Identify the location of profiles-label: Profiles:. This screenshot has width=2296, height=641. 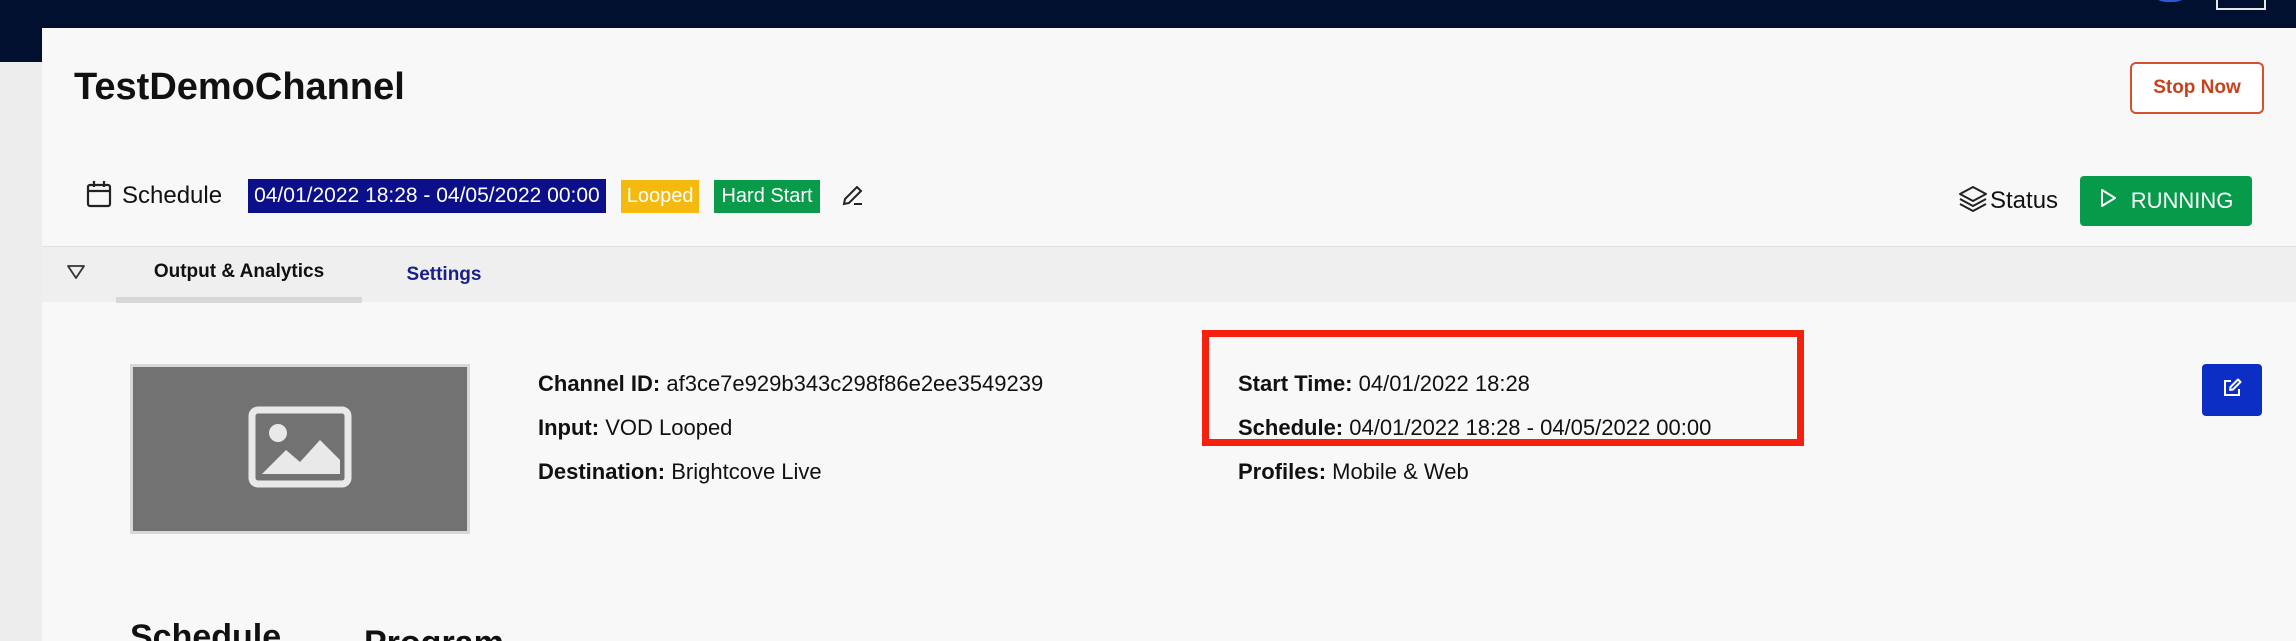
(1282, 471).